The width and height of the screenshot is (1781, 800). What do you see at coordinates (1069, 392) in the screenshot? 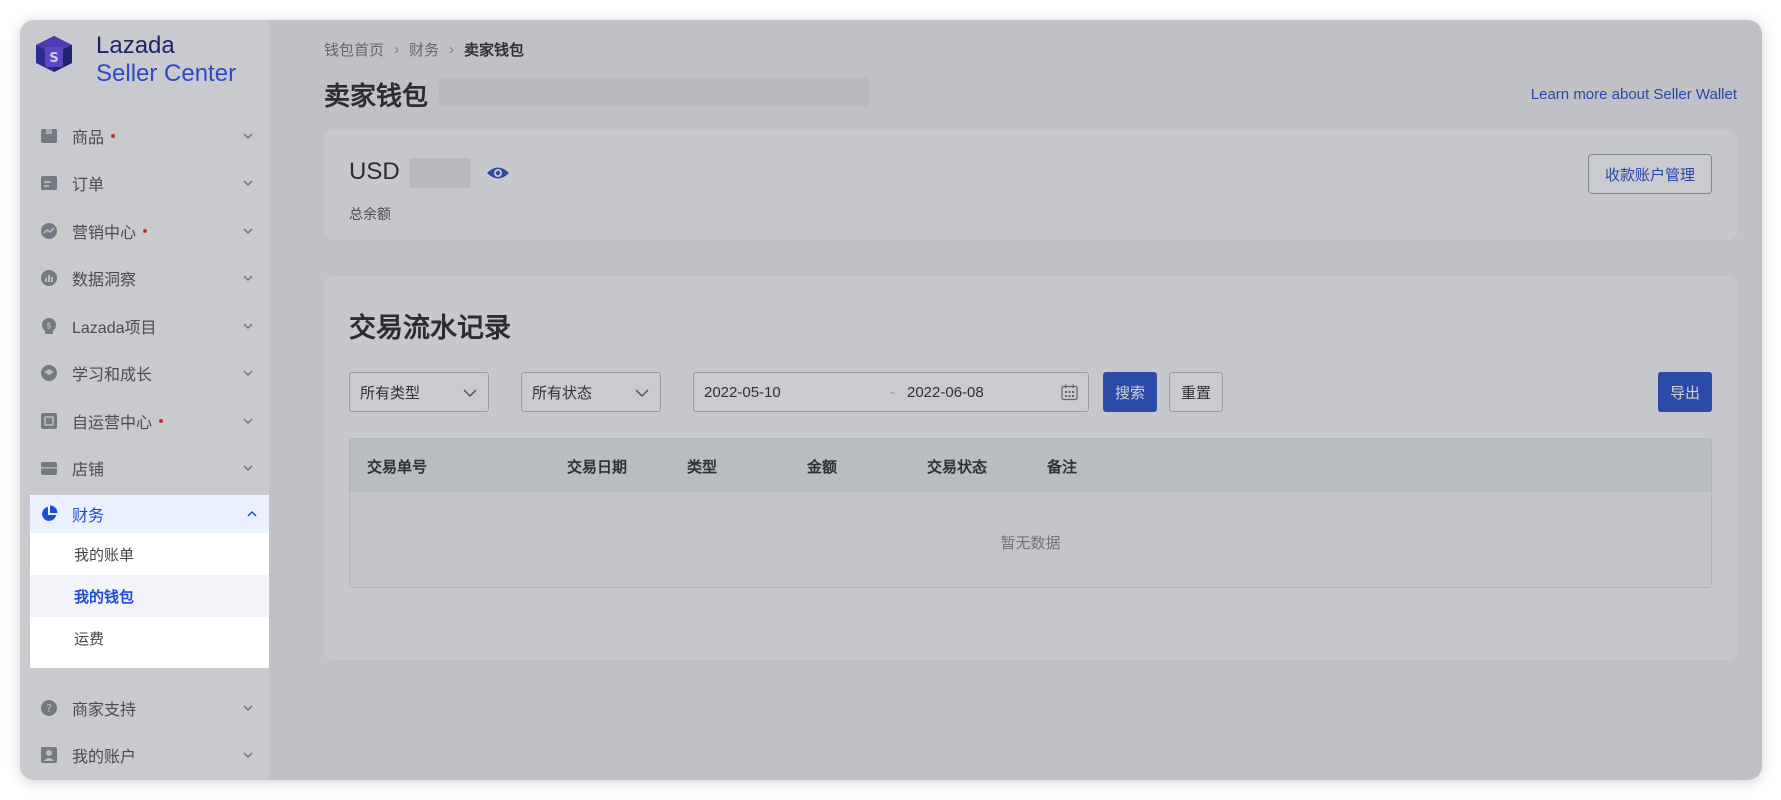
I see `calendar-icon` at bounding box center [1069, 392].